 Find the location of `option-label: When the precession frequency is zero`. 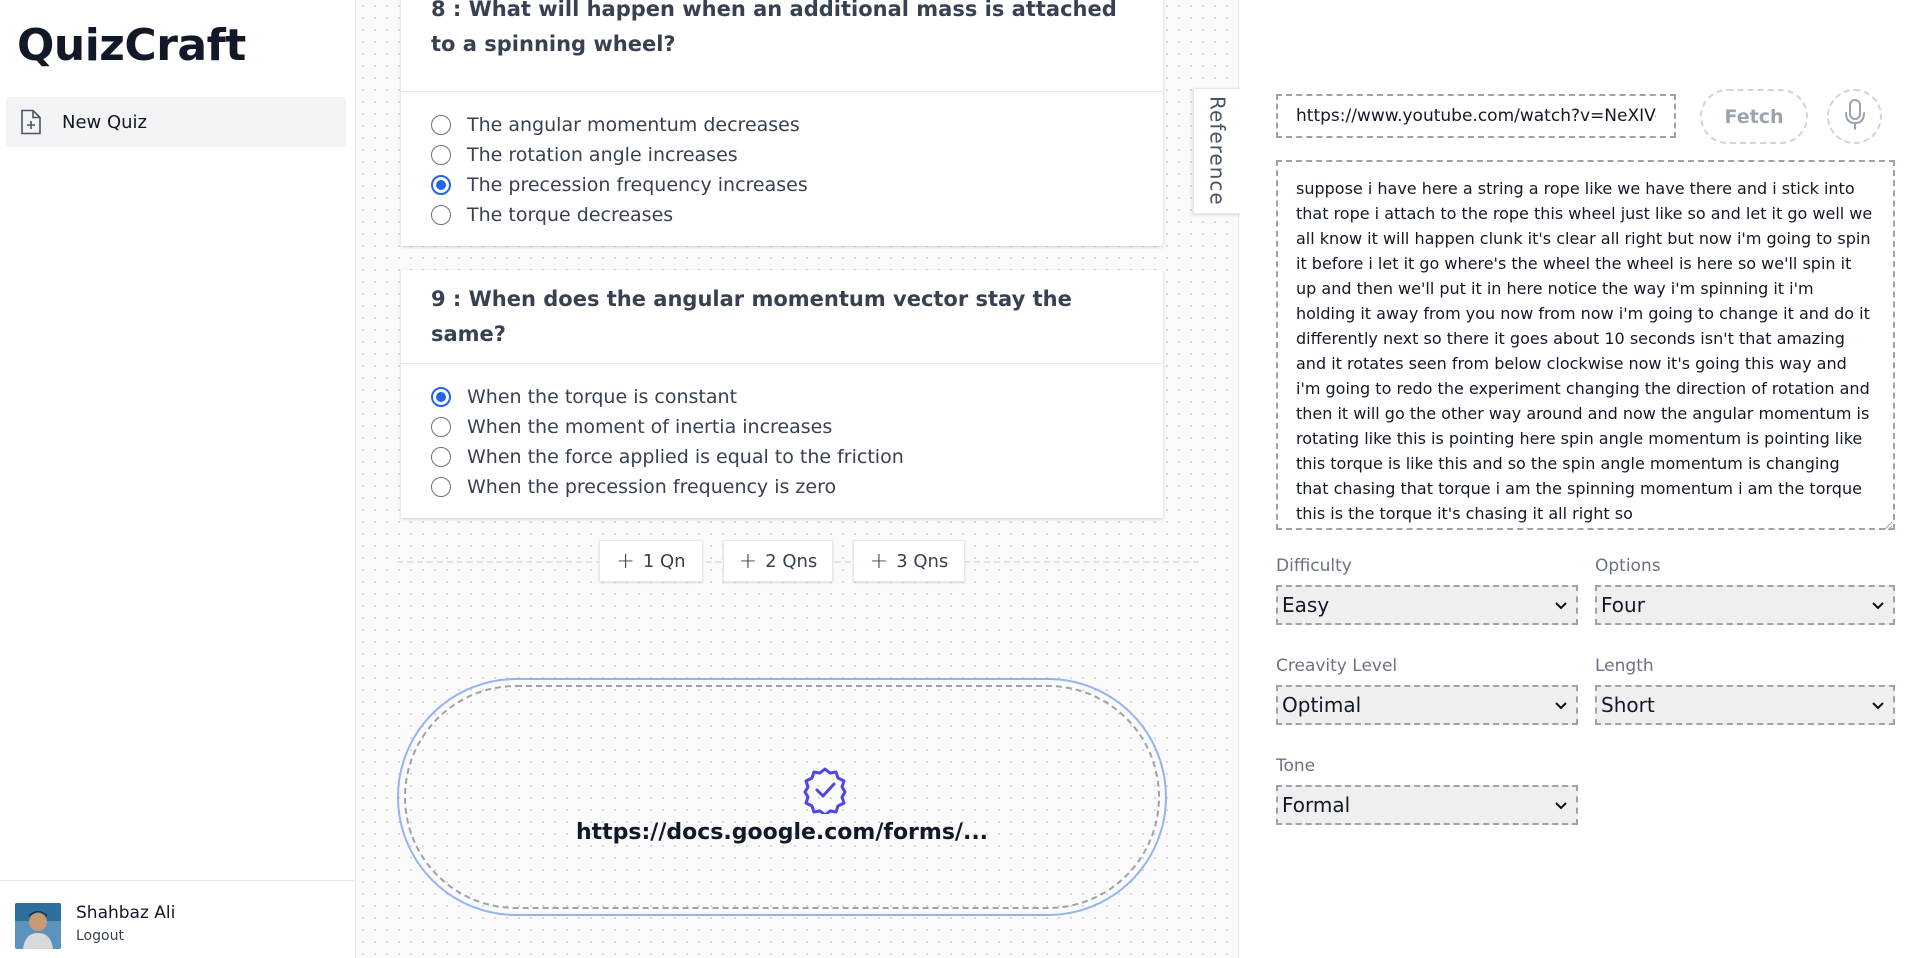

option-label: When the precession frequency is zero is located at coordinates (652, 487).